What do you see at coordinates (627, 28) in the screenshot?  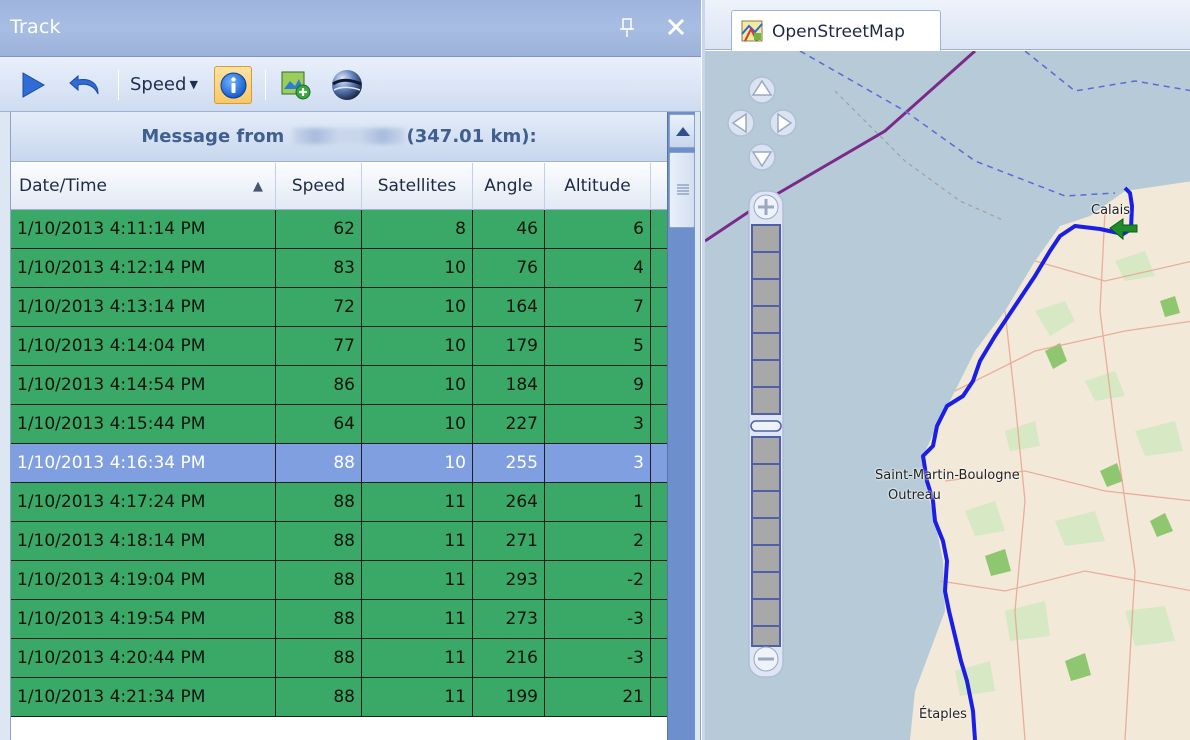 I see `pin-icon` at bounding box center [627, 28].